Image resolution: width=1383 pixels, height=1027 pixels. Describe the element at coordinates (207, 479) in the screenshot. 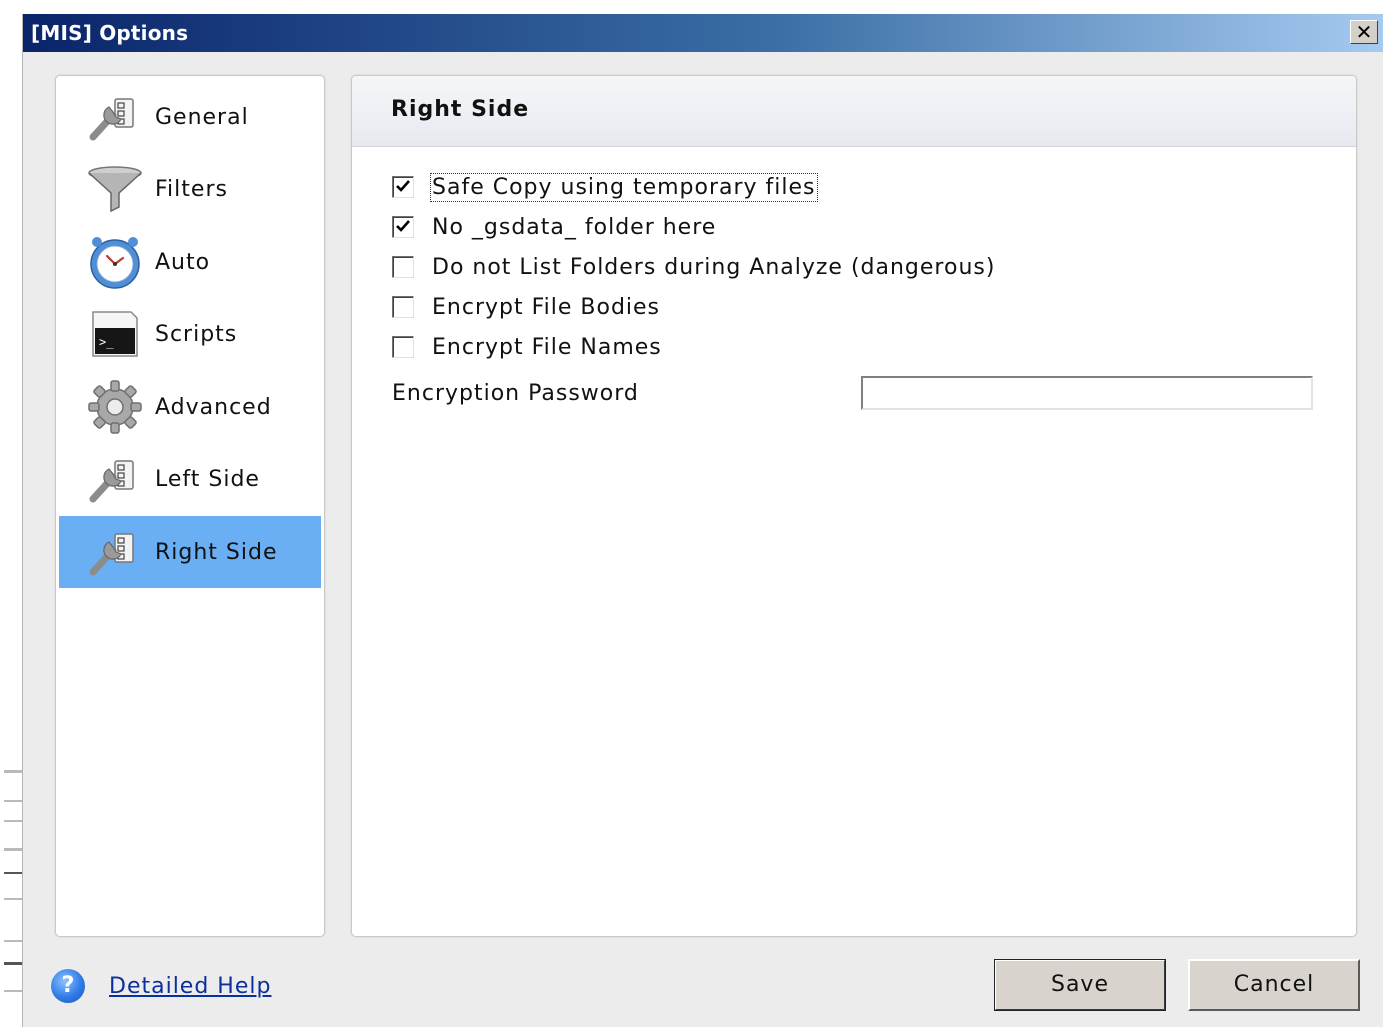

I see `nav-label: Left Side` at that location.